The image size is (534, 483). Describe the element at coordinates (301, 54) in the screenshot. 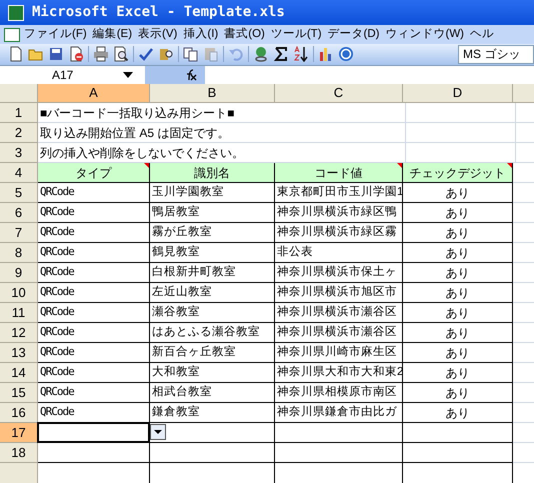

I see `sort-ascending-icon` at that location.